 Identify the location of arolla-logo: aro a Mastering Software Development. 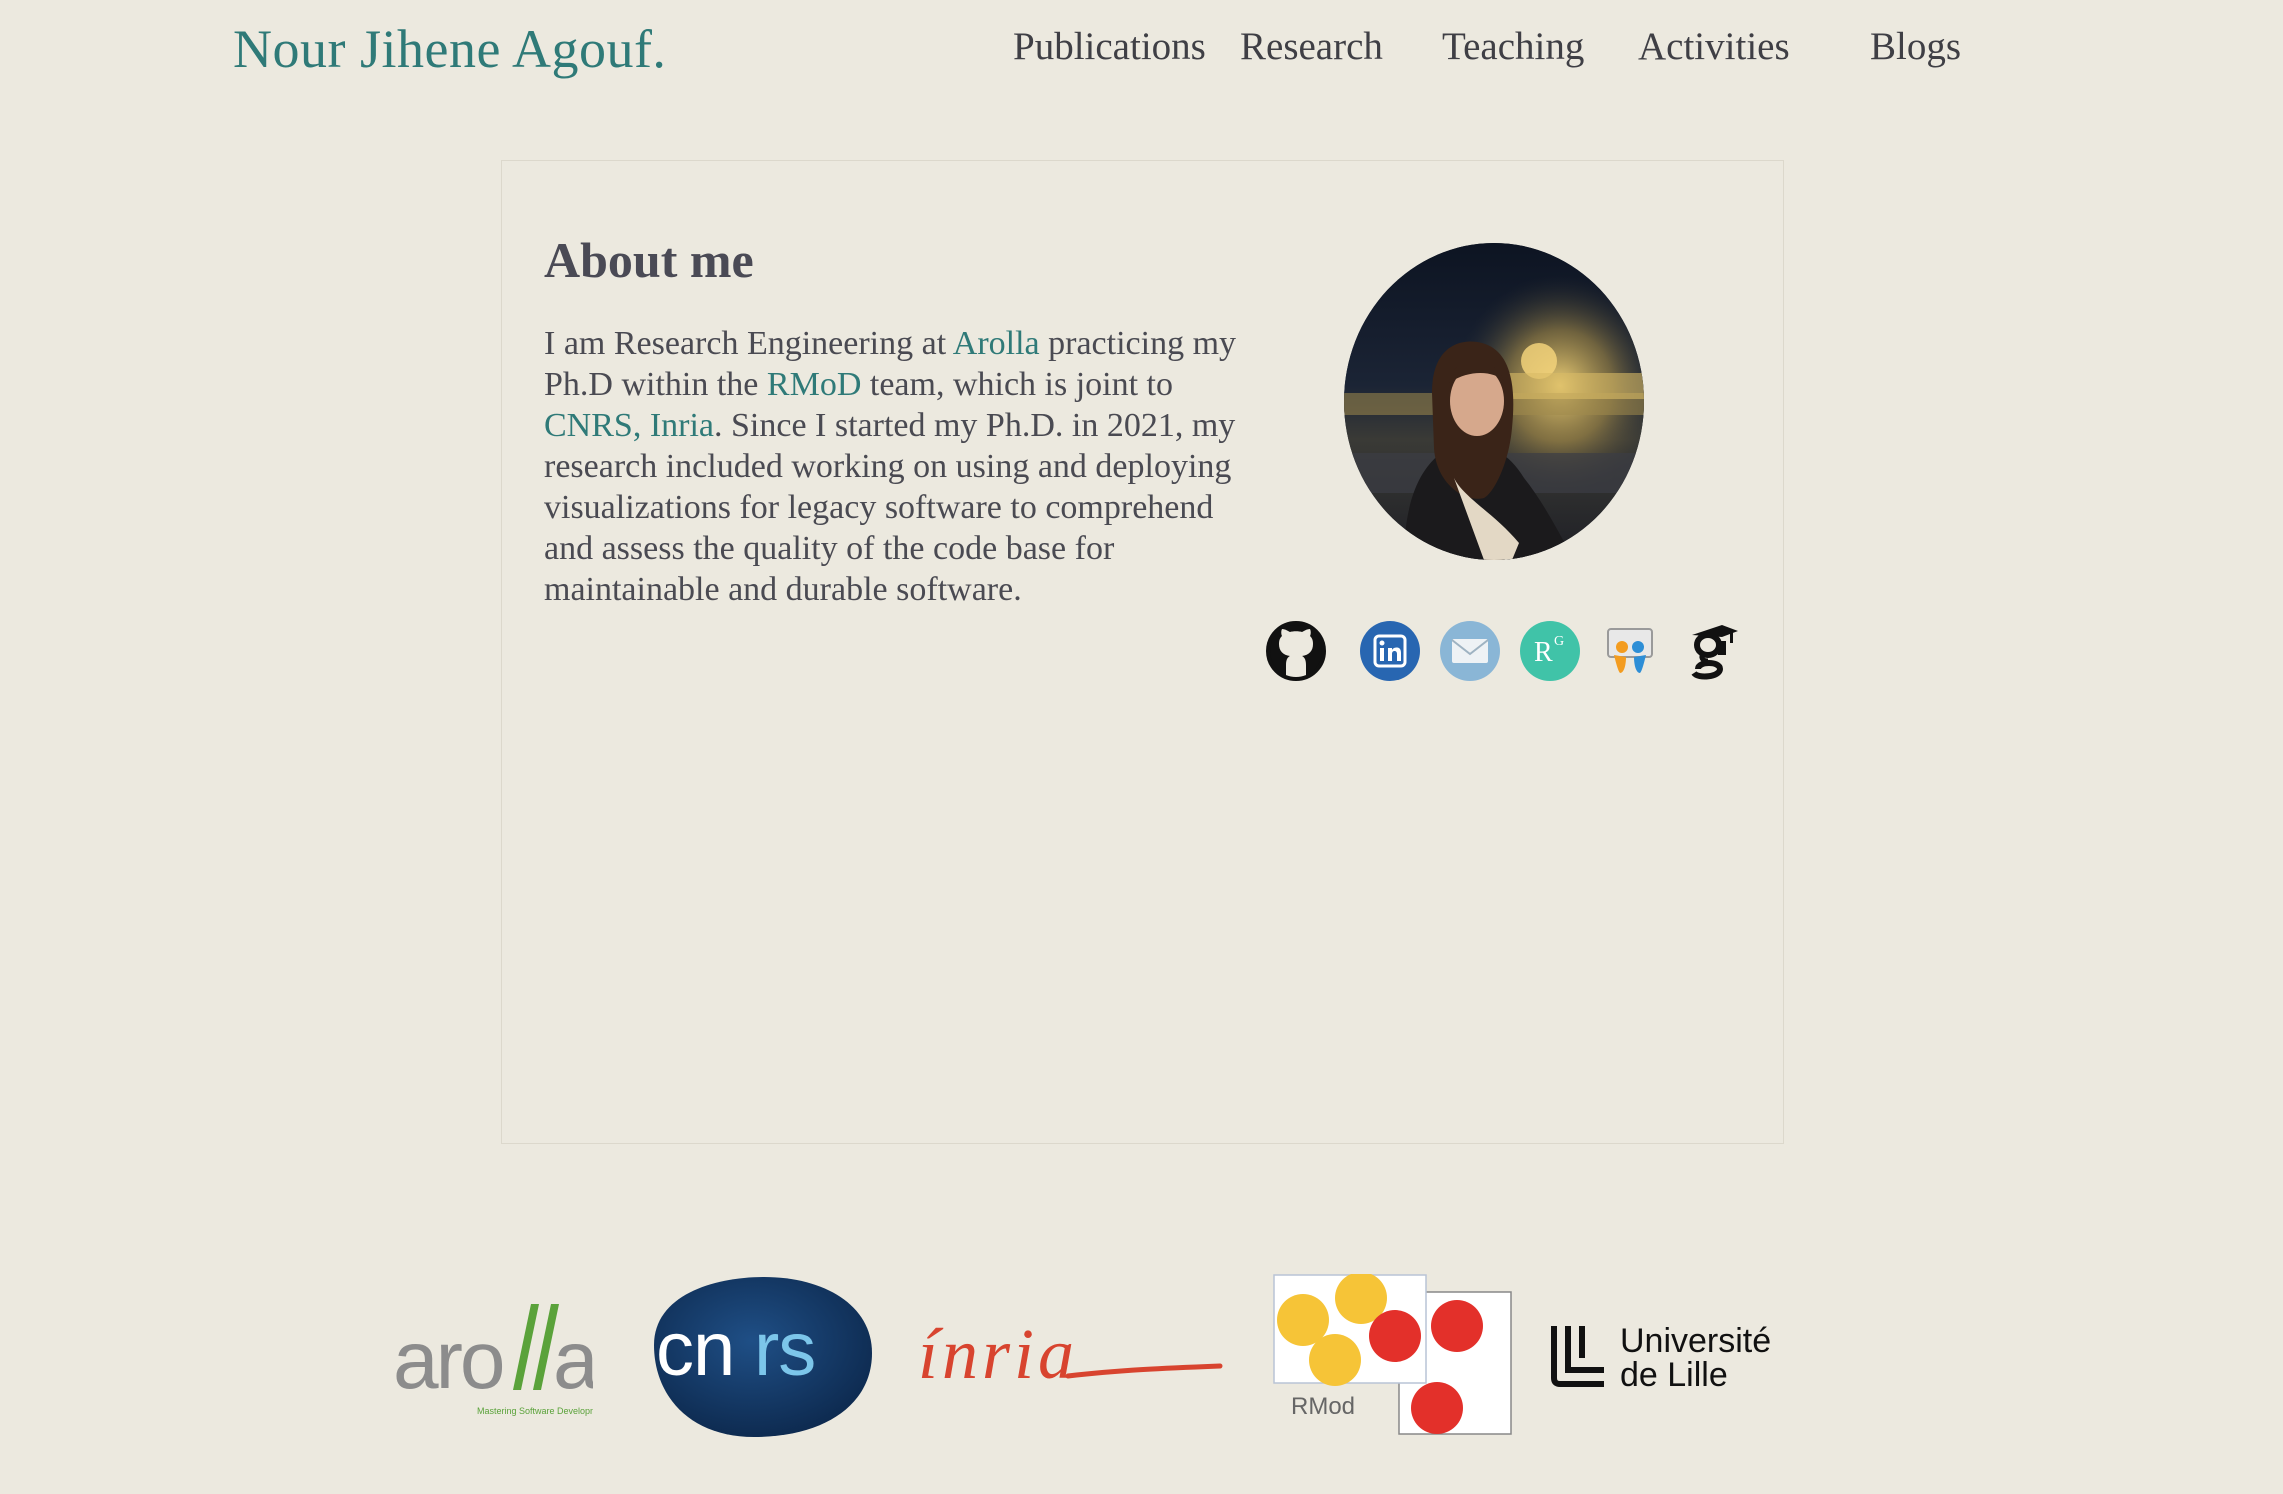
(502, 1361).